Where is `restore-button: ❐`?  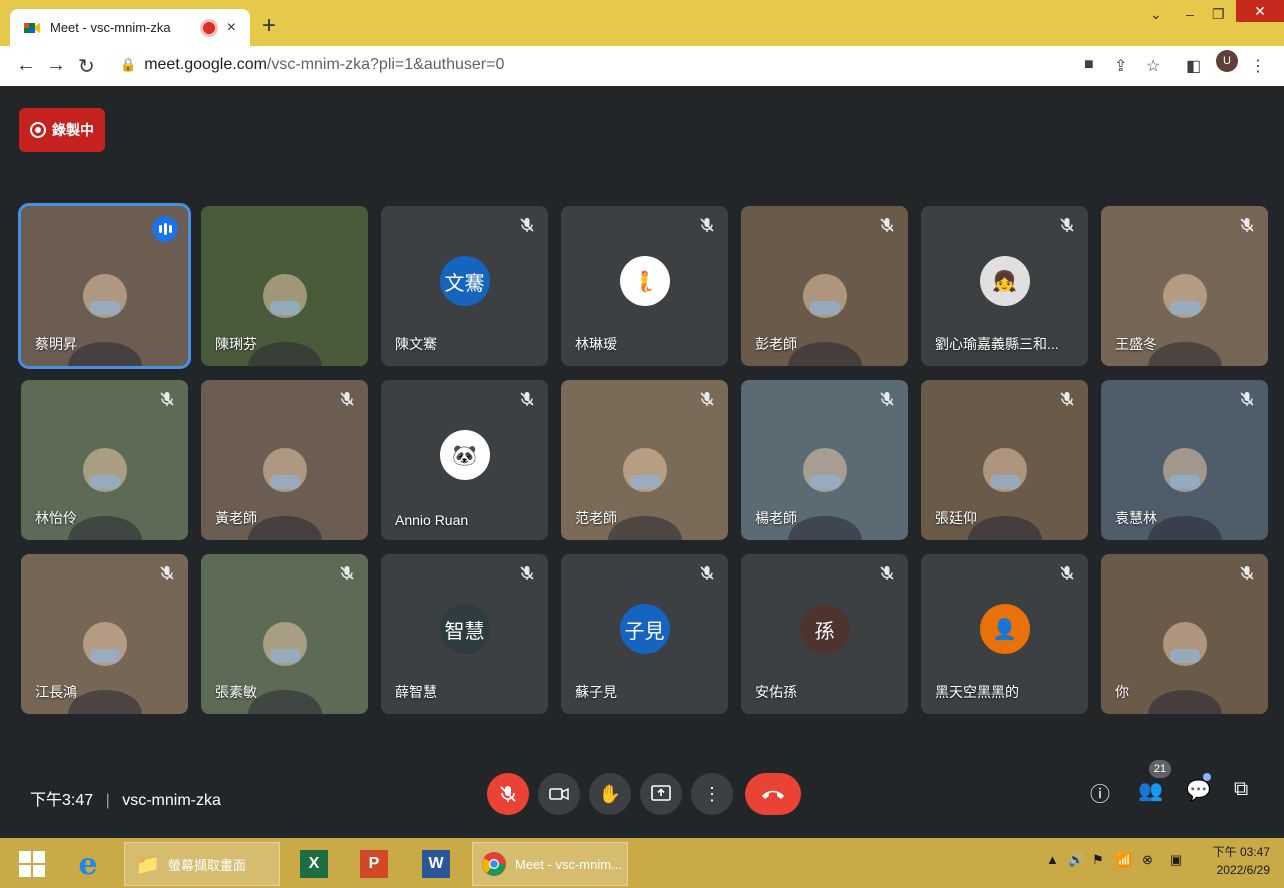
restore-button: ❐ is located at coordinates (1218, 14).